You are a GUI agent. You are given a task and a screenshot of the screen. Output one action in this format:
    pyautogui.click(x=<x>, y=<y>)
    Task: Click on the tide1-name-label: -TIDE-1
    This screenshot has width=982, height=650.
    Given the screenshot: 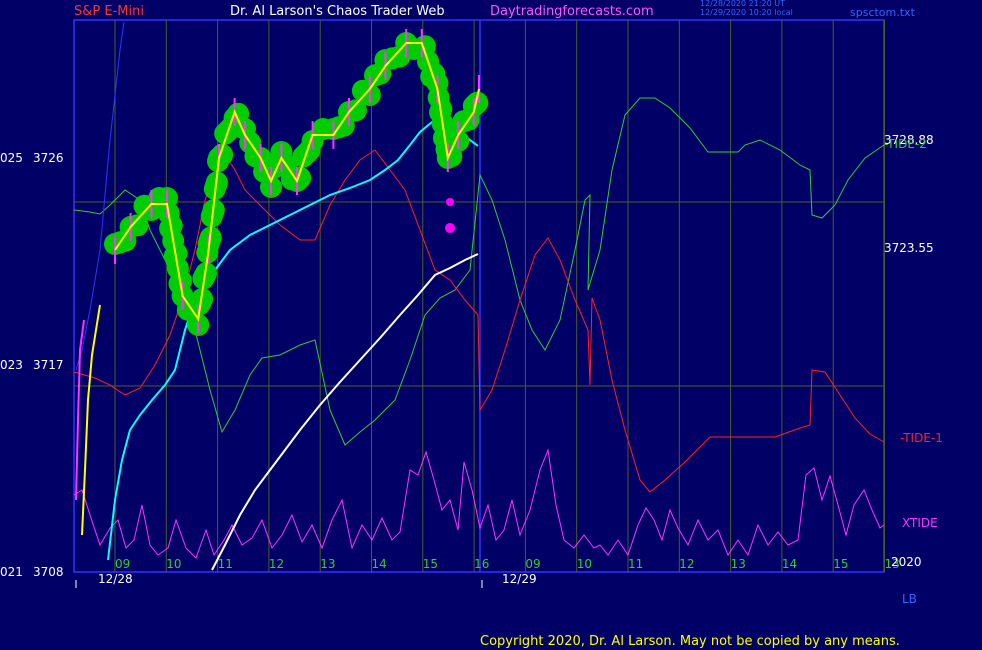 What is the action you would take?
    pyautogui.click(x=921, y=438)
    